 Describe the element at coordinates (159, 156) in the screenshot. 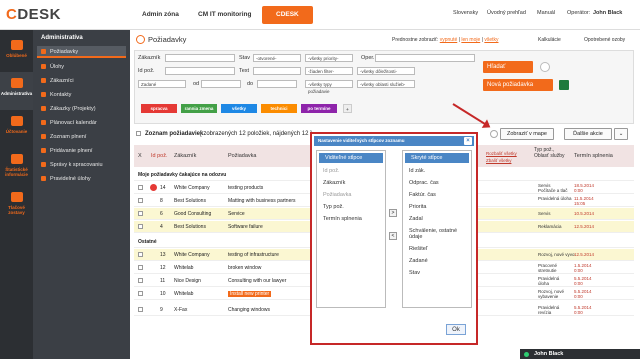

I see `col-request-id: Id pož.` at that location.